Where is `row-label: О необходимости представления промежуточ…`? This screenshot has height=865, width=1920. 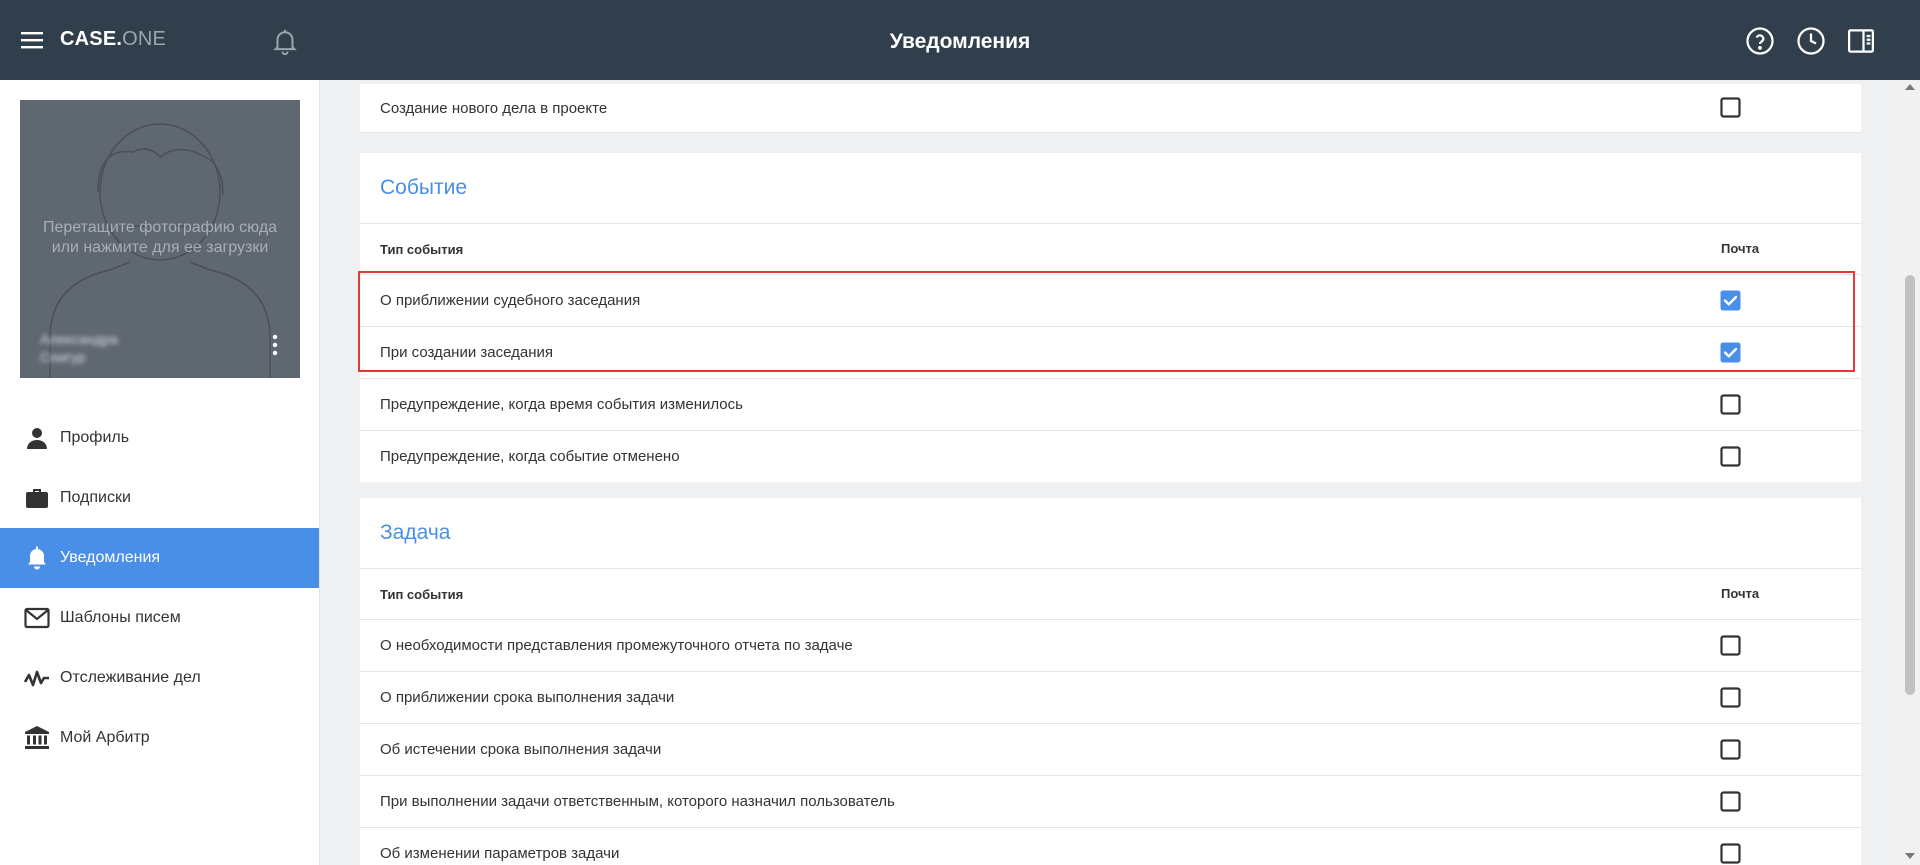 row-label: О необходимости представления промежуточ… is located at coordinates (616, 645).